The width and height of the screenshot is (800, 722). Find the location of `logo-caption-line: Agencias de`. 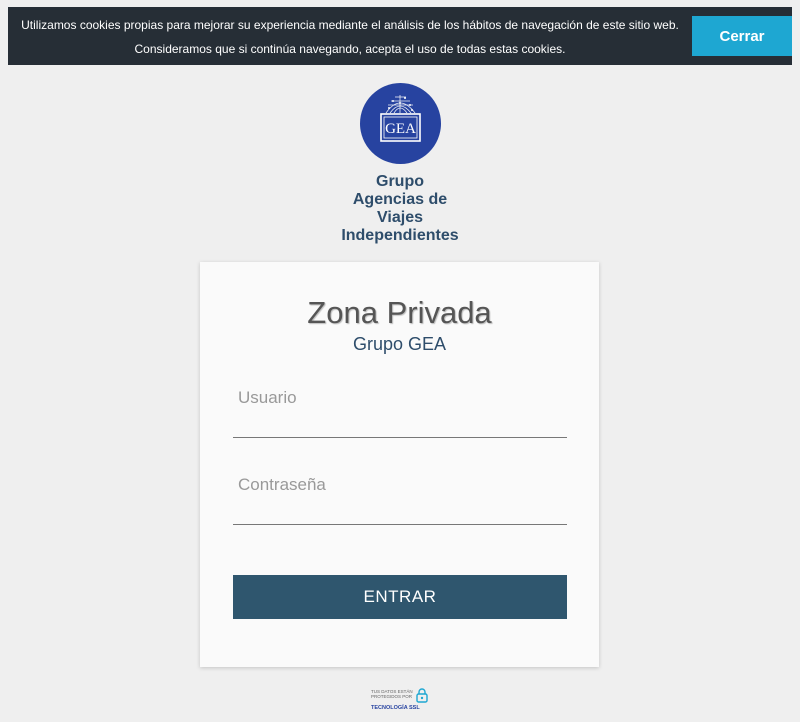

logo-caption-line: Agencias de is located at coordinates (400, 199).